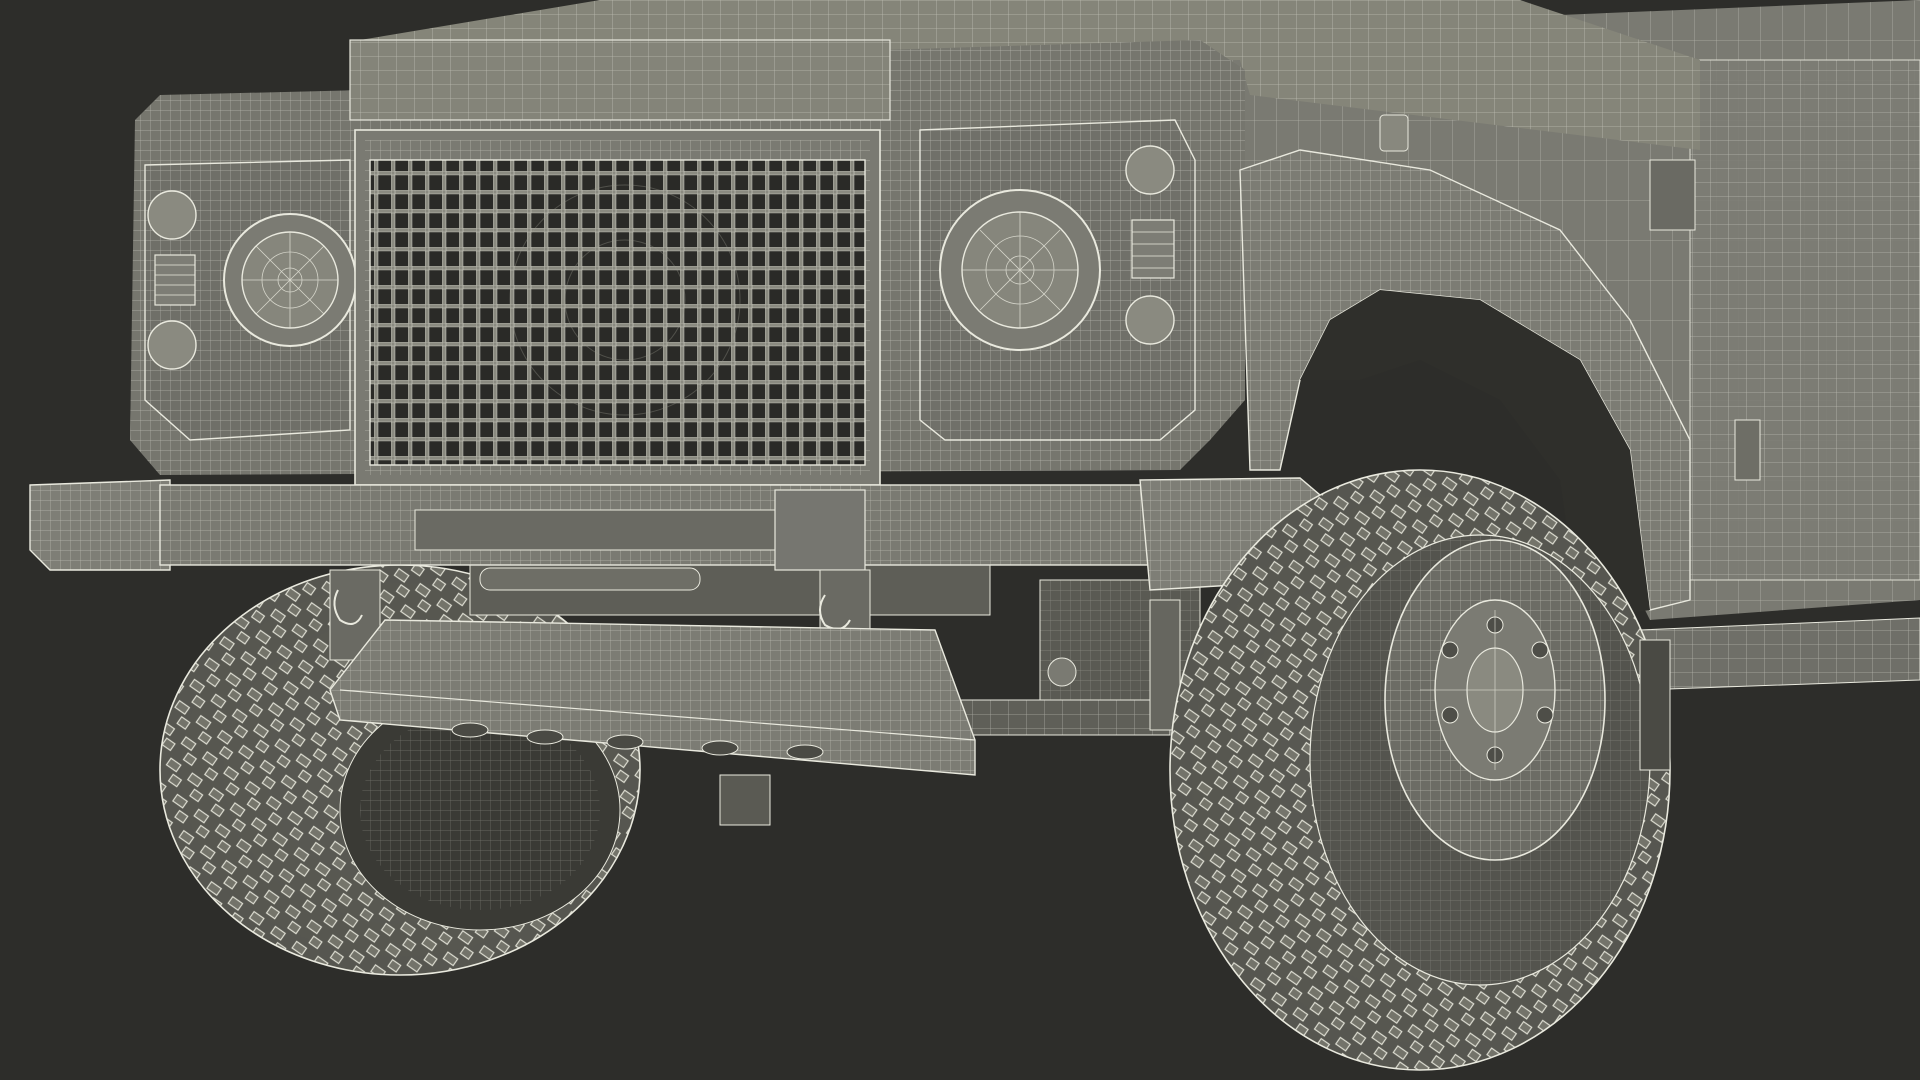 This screenshot has width=1920, height=1080. Describe the element at coordinates (1495, 700) in the screenshot. I see `right-wheel-rim` at that location.